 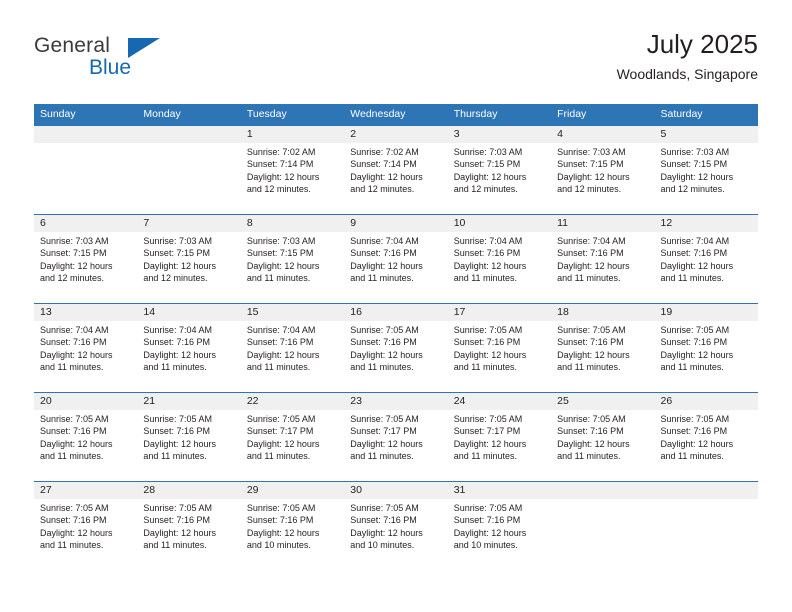 I want to click on day-number: 8, so click(x=292, y=223).